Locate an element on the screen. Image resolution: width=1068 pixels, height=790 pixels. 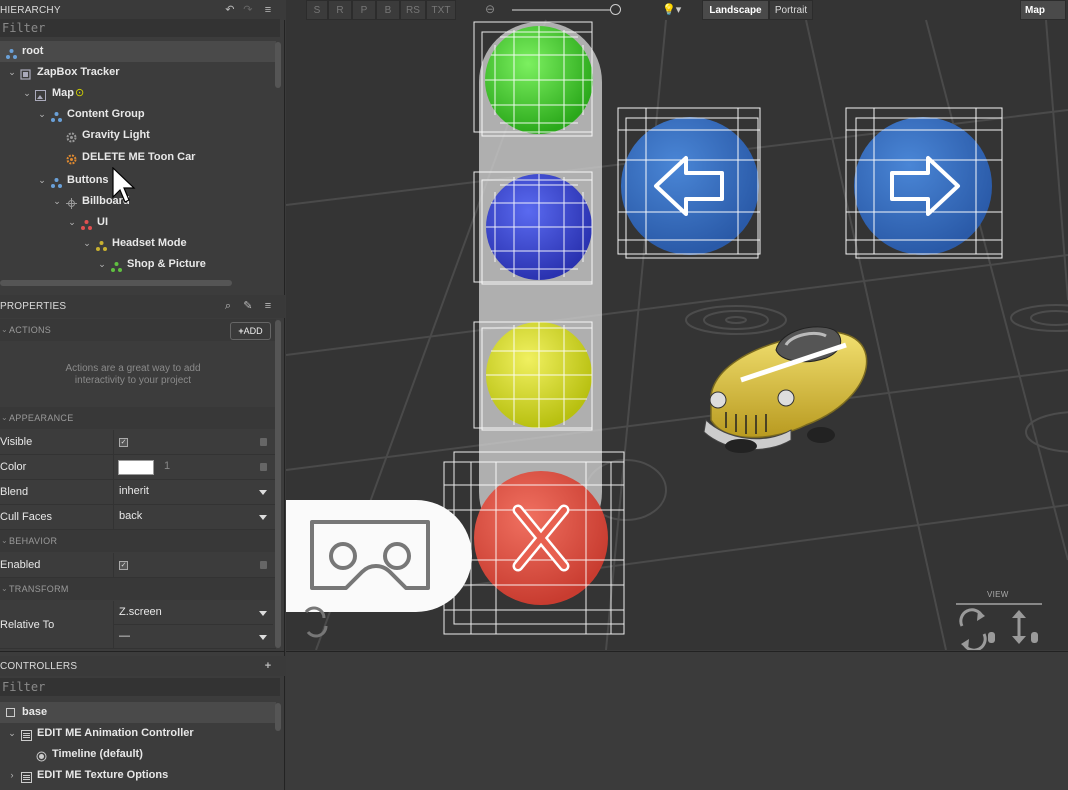
edit-icon: ✎ is located at coordinates (248, 306).